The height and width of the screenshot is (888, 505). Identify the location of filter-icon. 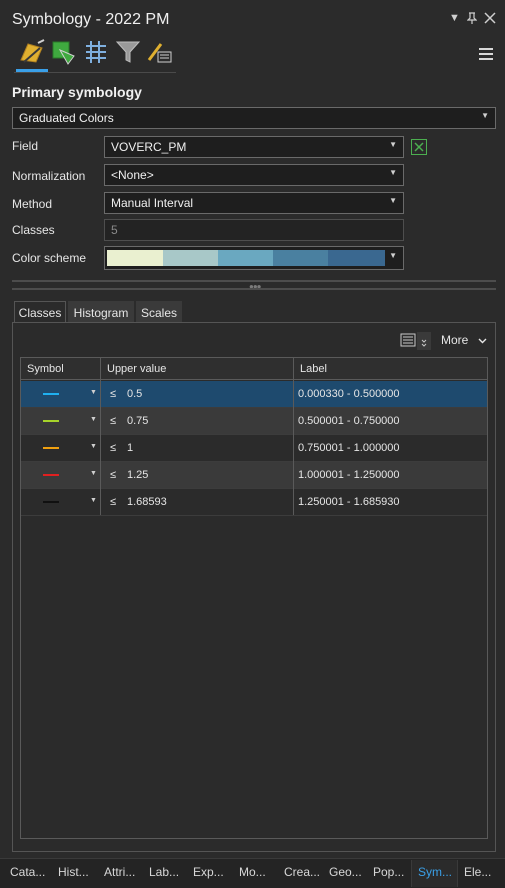
(128, 52).